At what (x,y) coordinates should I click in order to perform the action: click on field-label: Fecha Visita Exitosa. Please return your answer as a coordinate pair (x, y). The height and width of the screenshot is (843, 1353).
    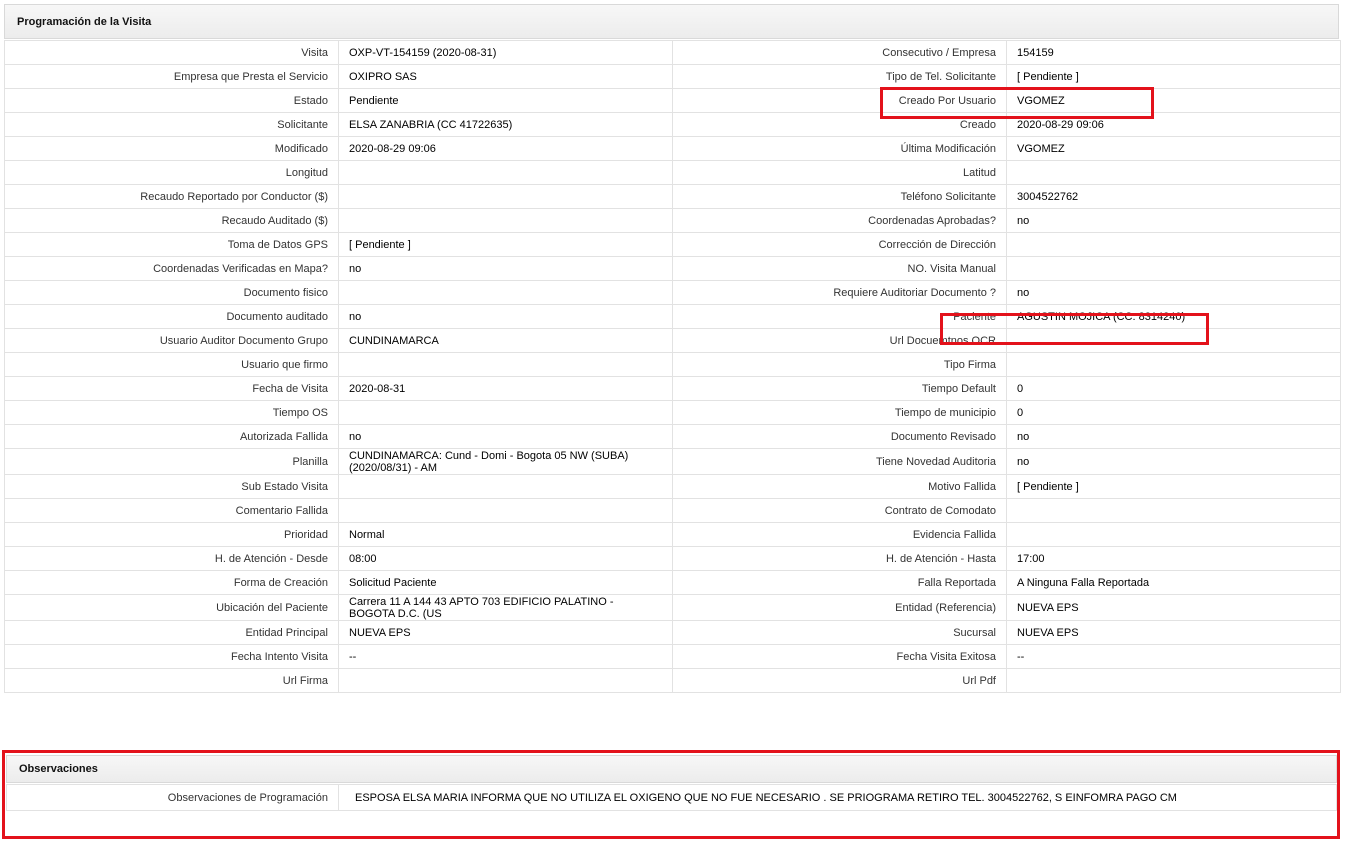
    Looking at the image, I should click on (839, 656).